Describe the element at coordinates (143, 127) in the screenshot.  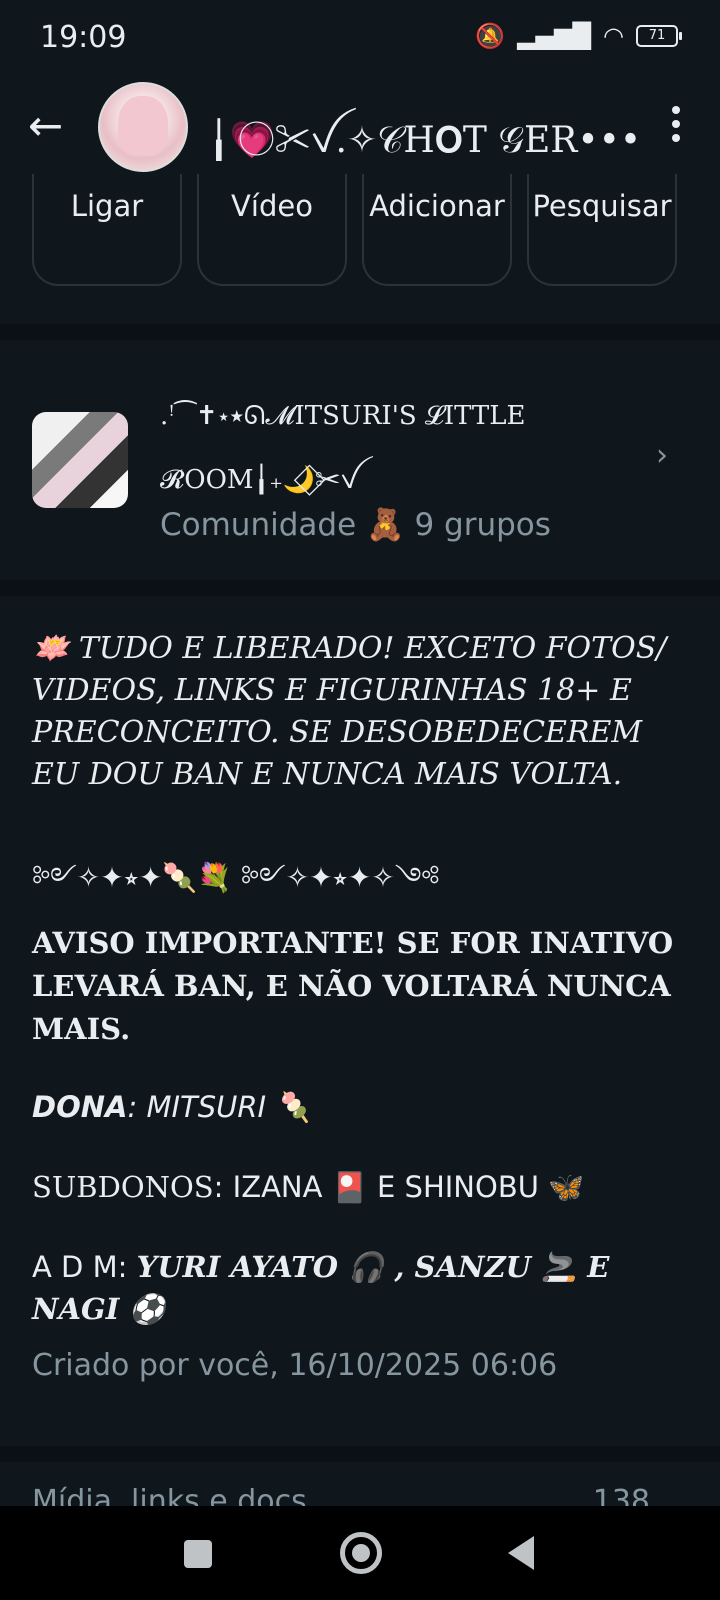
I see `group-avatar` at that location.